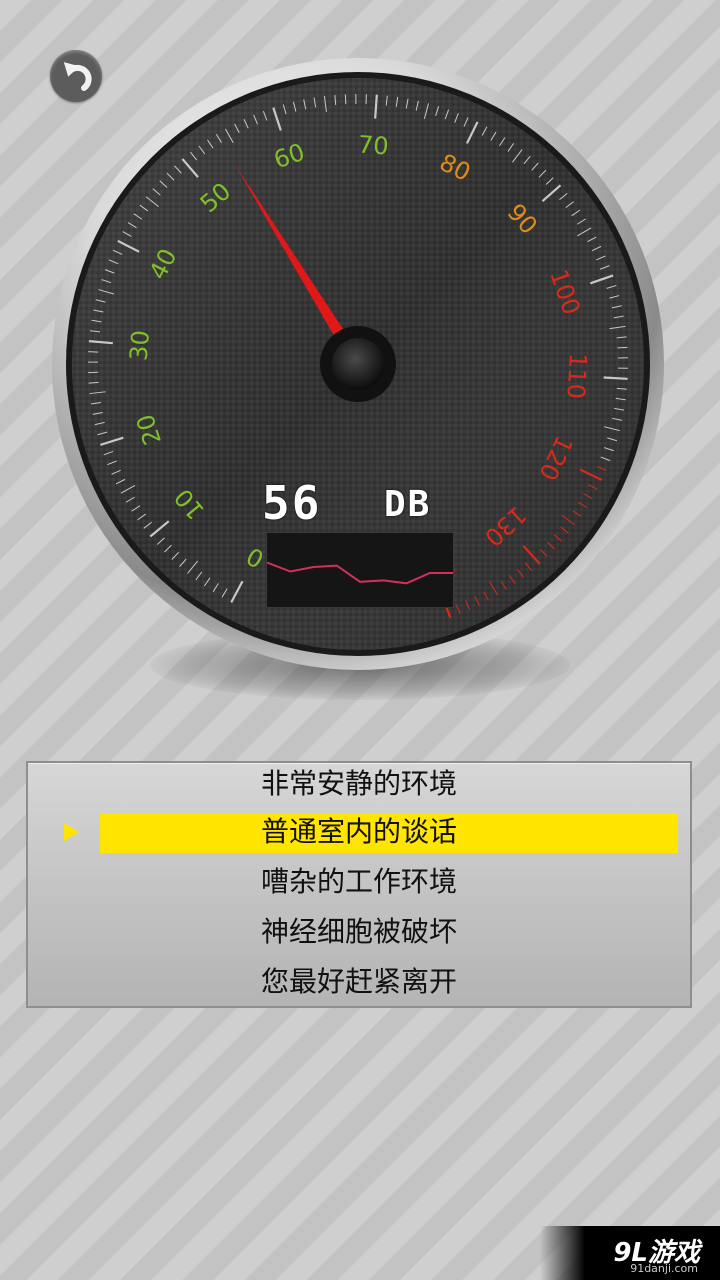 This screenshot has width=720, height=1280. I want to click on list-item: 神经细胞被破坏, so click(359, 932).